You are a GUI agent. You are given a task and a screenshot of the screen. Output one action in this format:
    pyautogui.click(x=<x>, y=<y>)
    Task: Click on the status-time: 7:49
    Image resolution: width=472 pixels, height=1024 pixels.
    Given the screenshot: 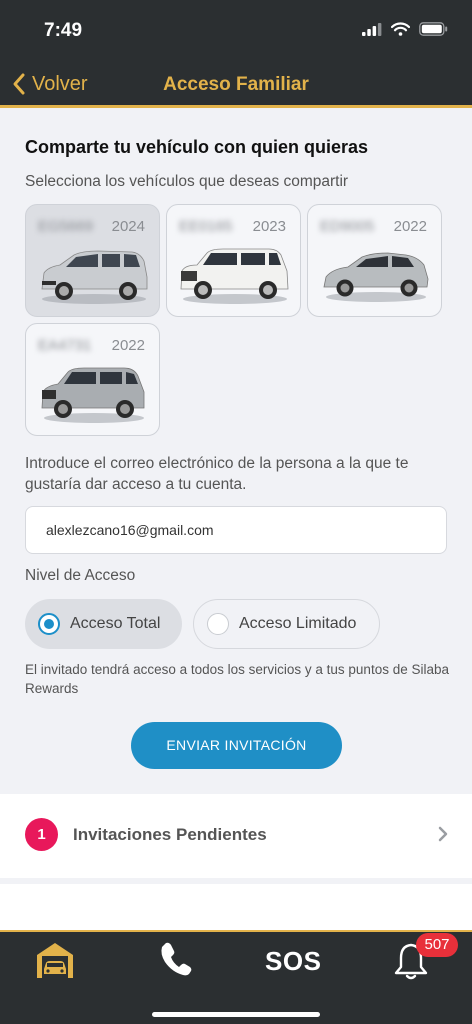 What is the action you would take?
    pyautogui.click(x=63, y=30)
    